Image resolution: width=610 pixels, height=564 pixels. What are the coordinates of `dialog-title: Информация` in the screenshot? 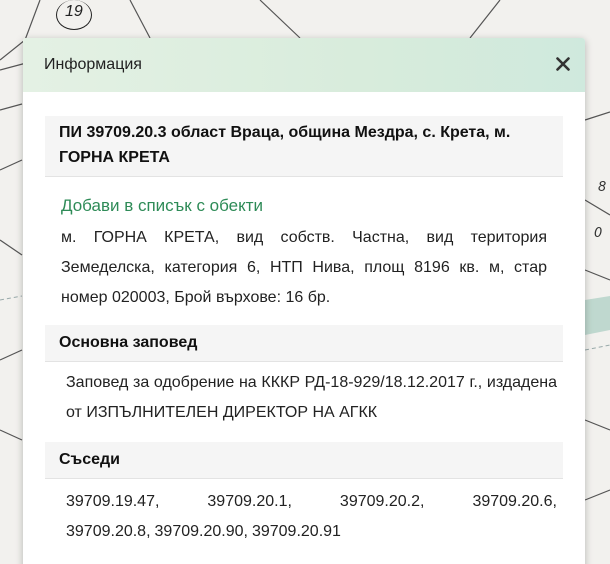 It's located at (93, 64).